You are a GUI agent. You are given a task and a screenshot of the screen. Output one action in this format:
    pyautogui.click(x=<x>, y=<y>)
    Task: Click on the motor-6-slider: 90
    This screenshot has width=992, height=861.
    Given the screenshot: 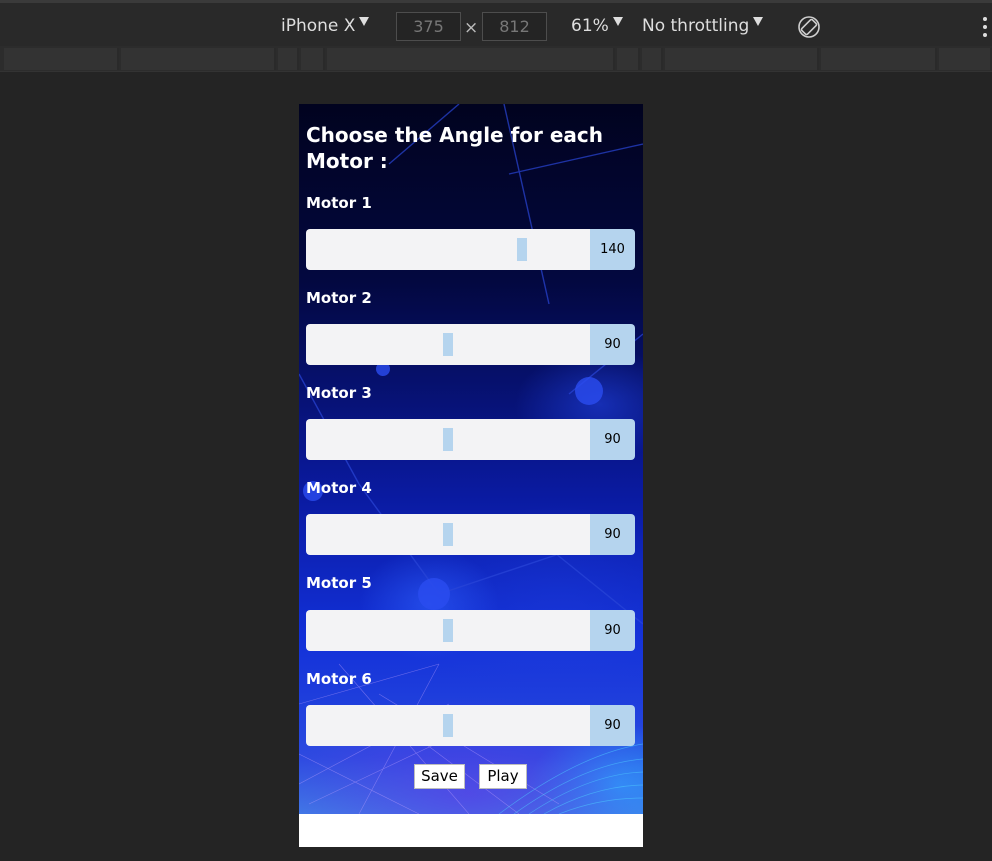 What is the action you would take?
    pyautogui.click(x=470, y=725)
    